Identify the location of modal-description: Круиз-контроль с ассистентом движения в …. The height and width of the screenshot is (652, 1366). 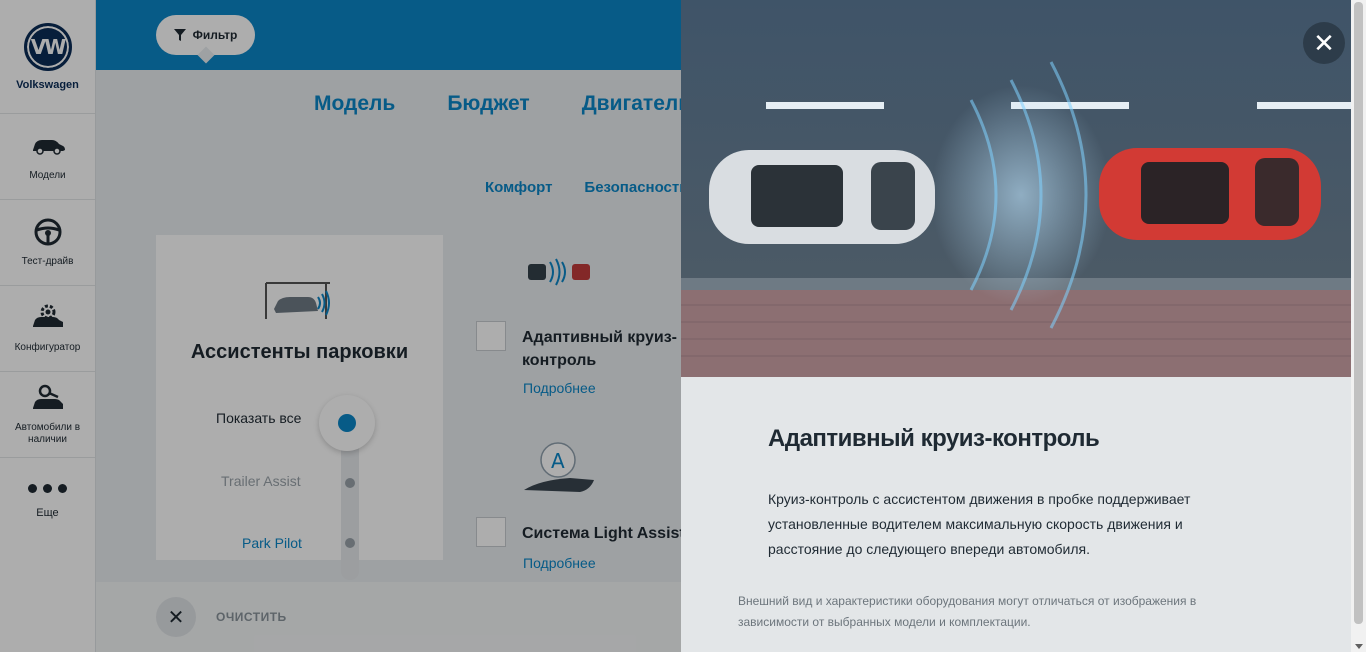
(979, 524).